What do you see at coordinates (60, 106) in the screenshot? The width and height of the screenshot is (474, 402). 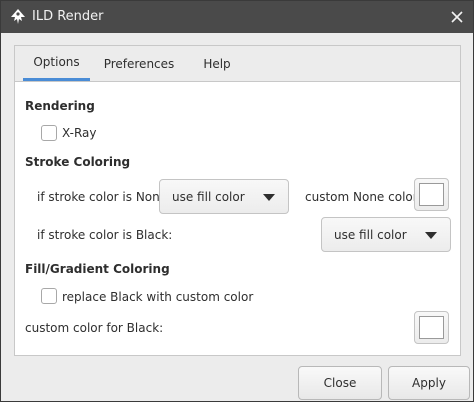 I see `rendering-heading: Rendering` at bounding box center [60, 106].